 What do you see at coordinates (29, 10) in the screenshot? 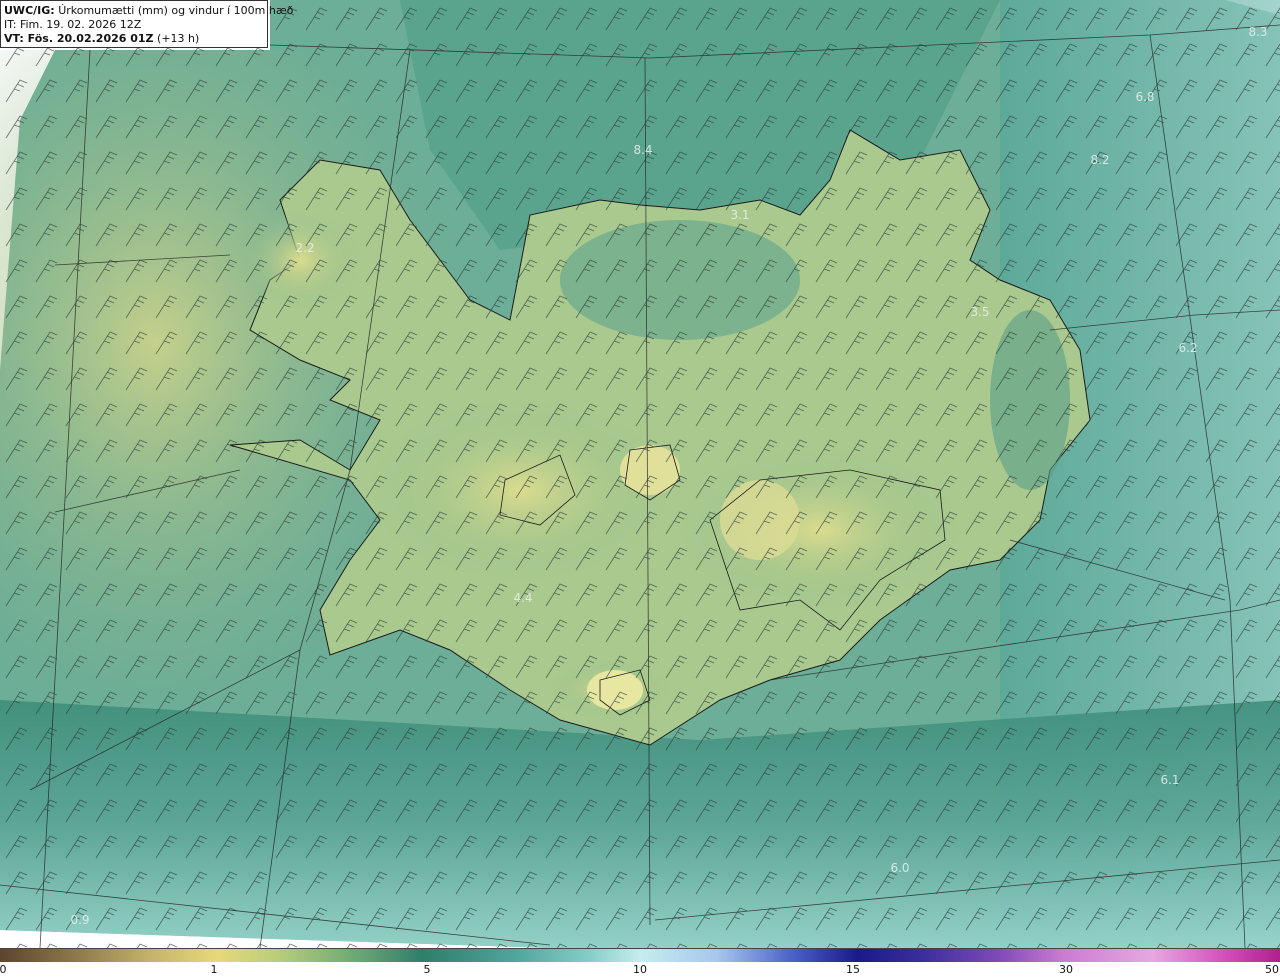
I see `model-name: UWC/IG:` at bounding box center [29, 10].